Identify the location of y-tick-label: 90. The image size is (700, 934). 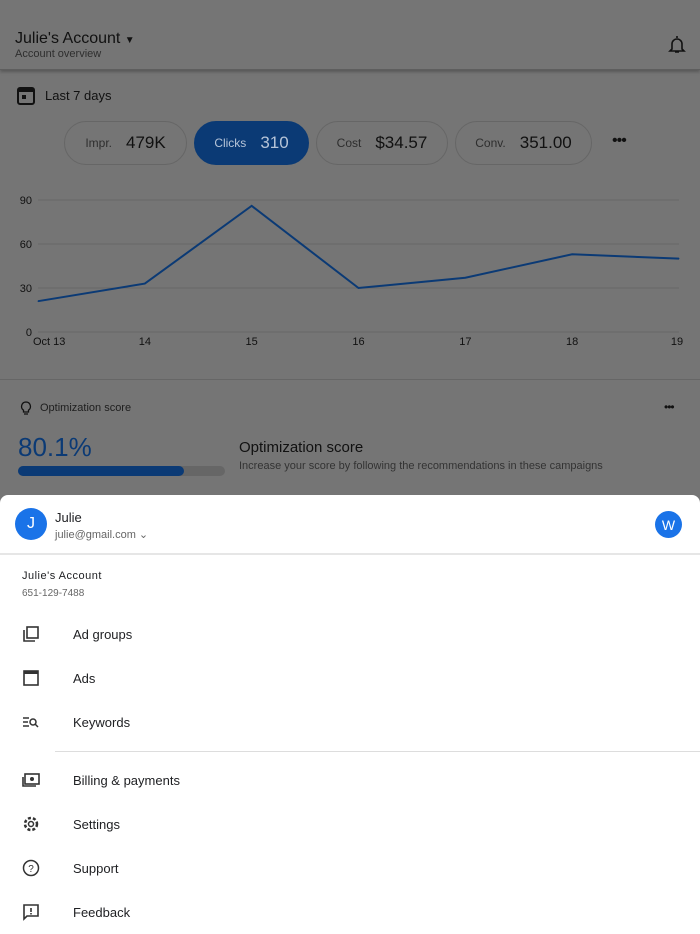
(26, 201).